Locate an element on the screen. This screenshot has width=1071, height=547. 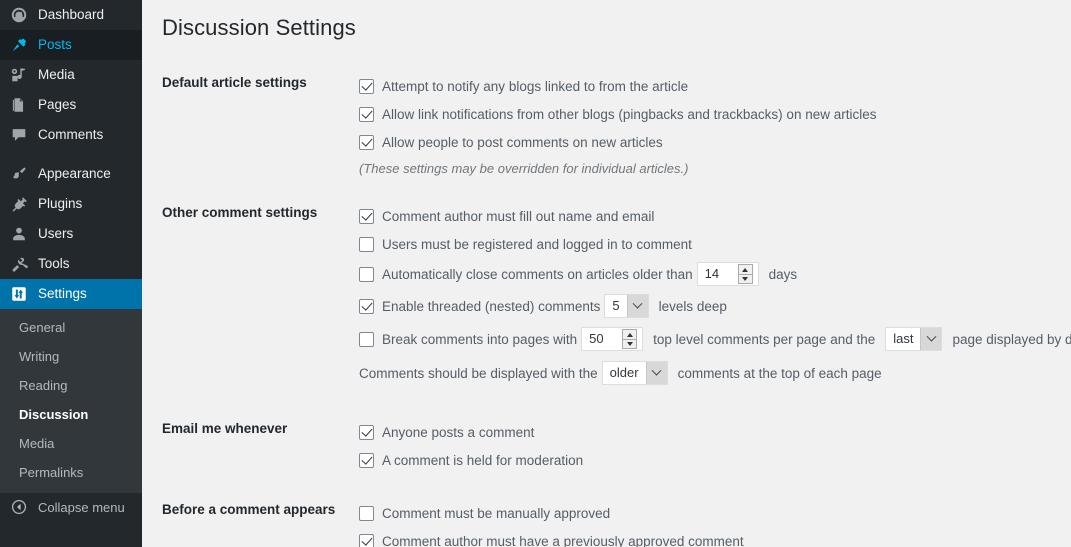
sidebar-item-plugins: Plugins is located at coordinates (71, 204).